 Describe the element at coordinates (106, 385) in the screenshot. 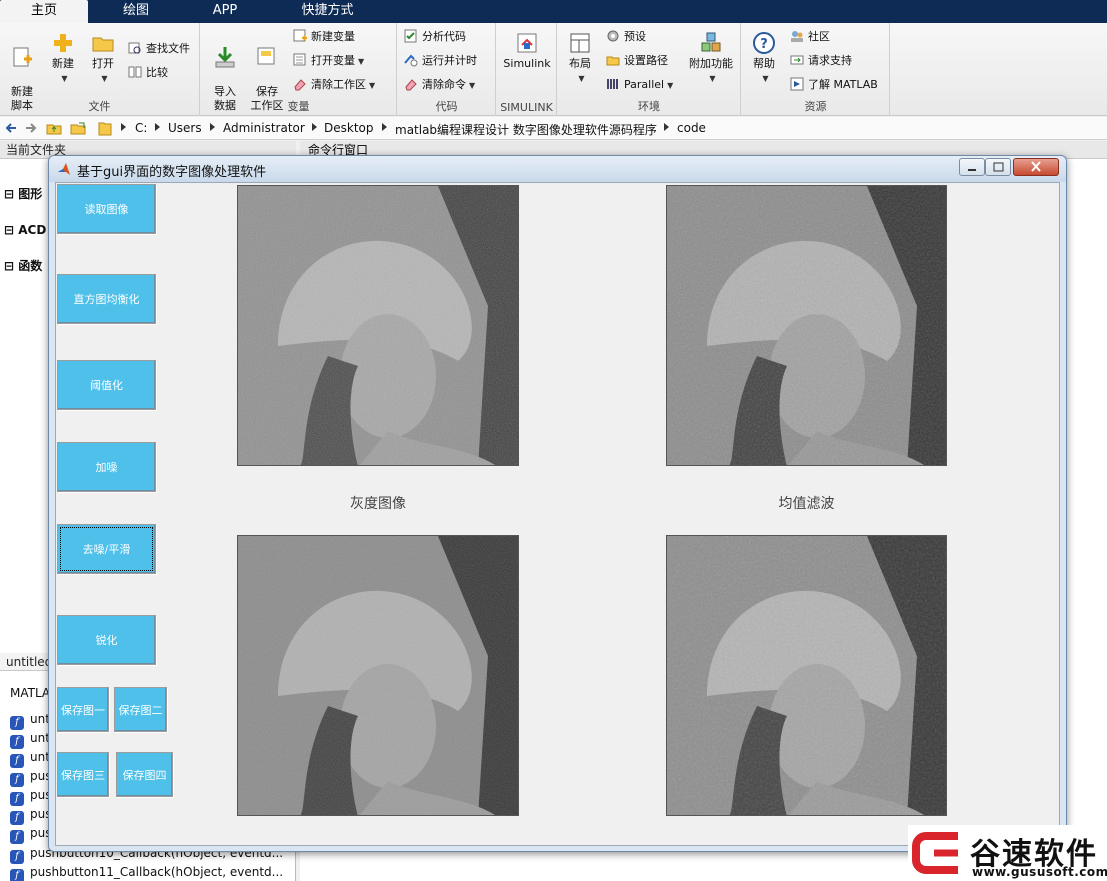

I see `threshold-button: 阈值化` at that location.